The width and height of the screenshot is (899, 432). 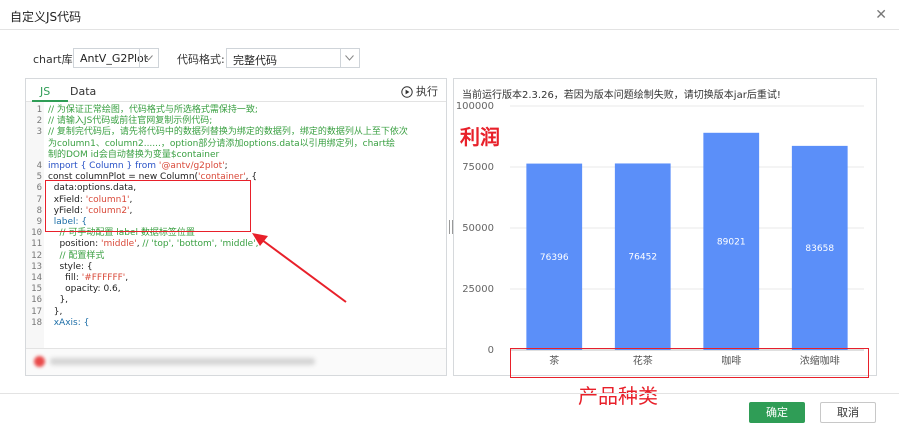 What do you see at coordinates (134, 154) in the screenshot?
I see `code-line: 制的DOM id会自动替换为变量$container` at bounding box center [134, 154].